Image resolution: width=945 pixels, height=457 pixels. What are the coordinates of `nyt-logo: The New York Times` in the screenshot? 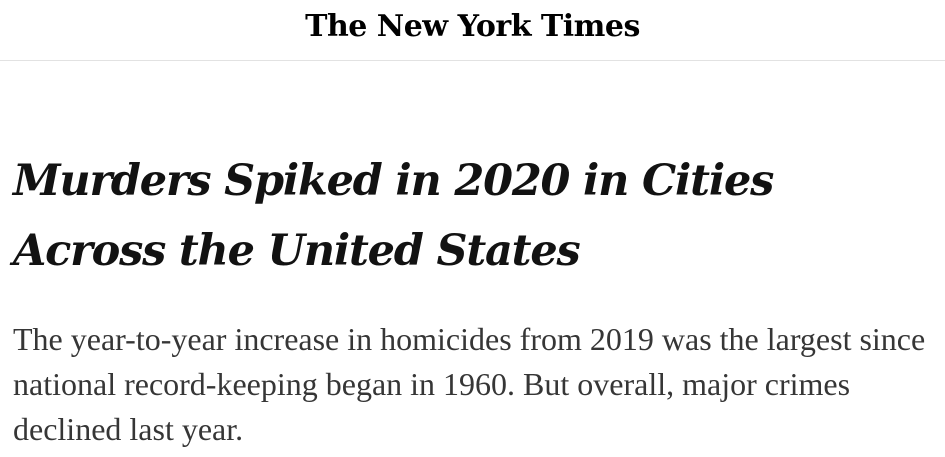 It's located at (472, 27).